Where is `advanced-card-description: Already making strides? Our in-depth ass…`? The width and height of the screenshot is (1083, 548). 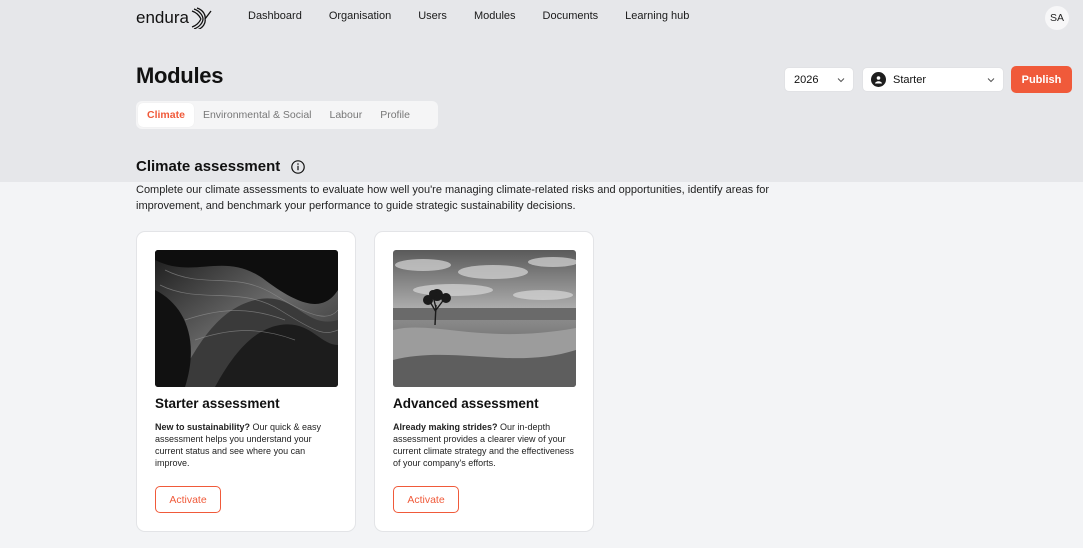 advanced-card-description: Already making strides? Our in-depth ass… is located at coordinates (485, 445).